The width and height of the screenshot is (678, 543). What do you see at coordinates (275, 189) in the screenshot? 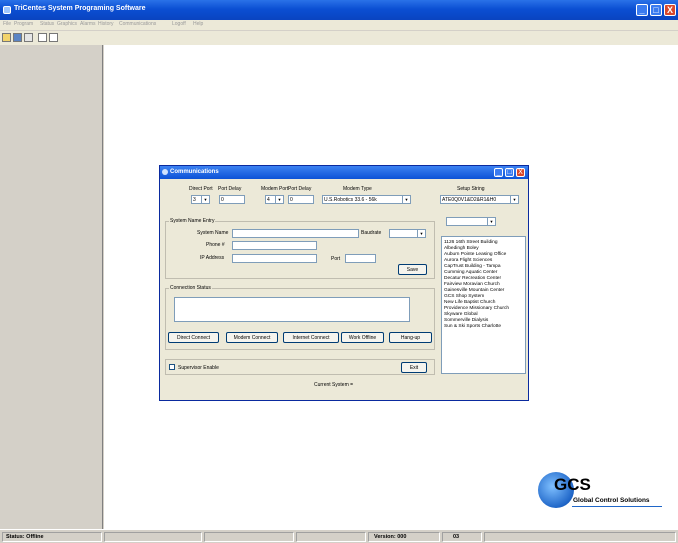
I see `modem-port-label: Modem Port` at bounding box center [275, 189].